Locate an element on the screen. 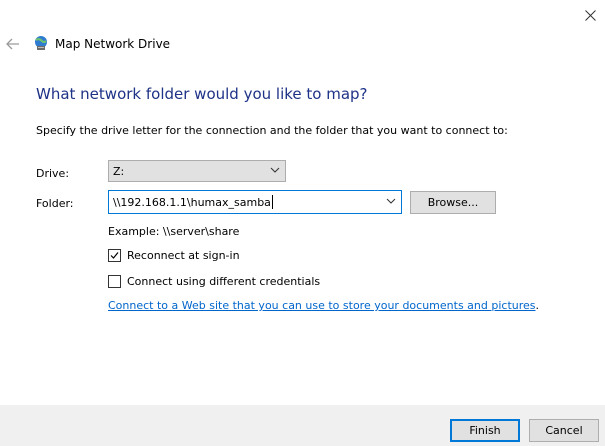  network-drive-icon is located at coordinates (41, 43).